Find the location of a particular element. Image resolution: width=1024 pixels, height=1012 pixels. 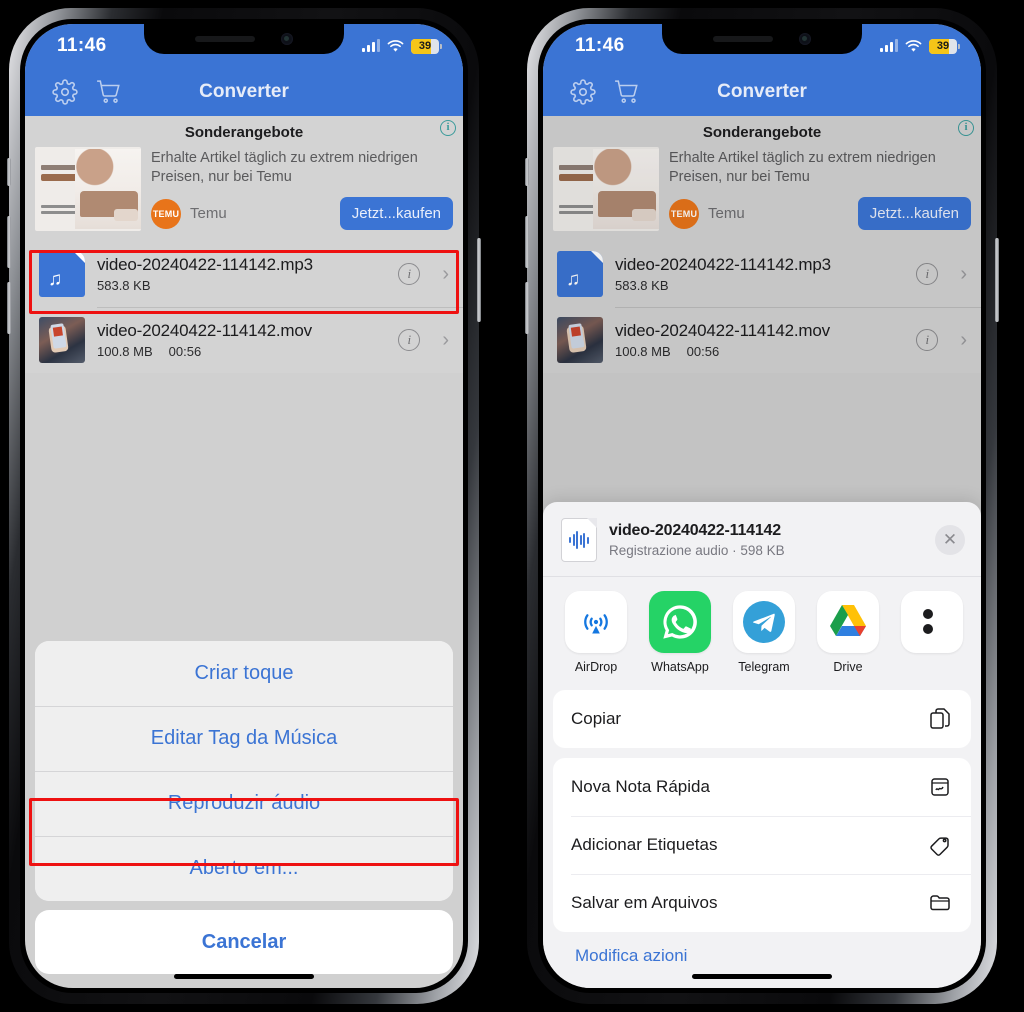

file-size: 583.8 KB is located at coordinates (124, 285).